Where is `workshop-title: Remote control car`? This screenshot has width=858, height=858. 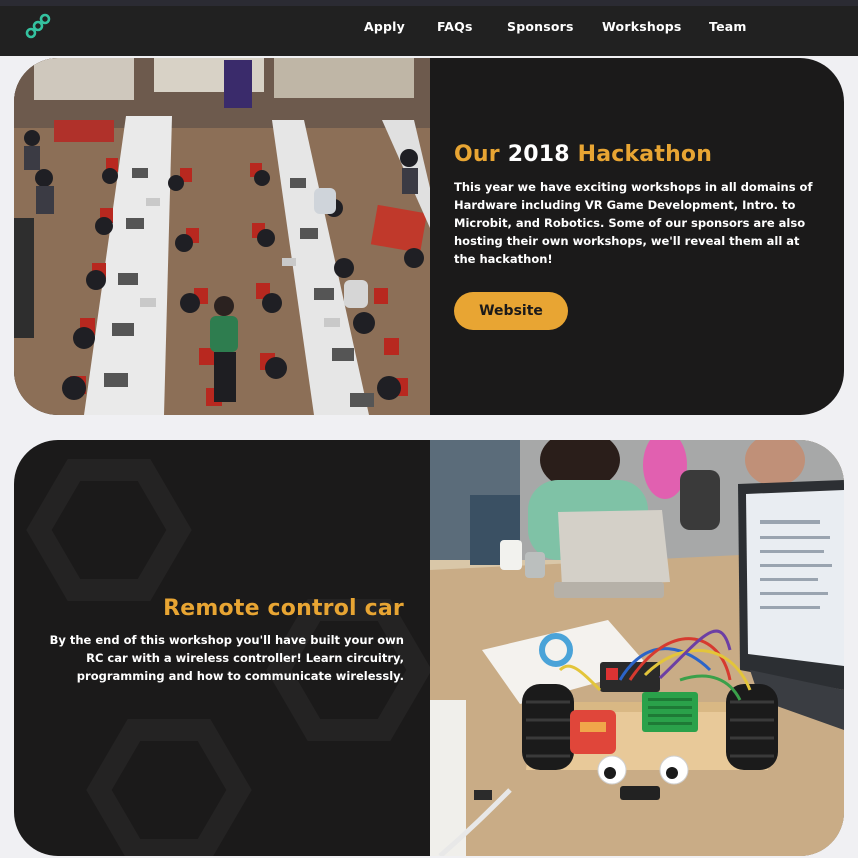
workshop-title: Remote control car is located at coordinates (283, 608).